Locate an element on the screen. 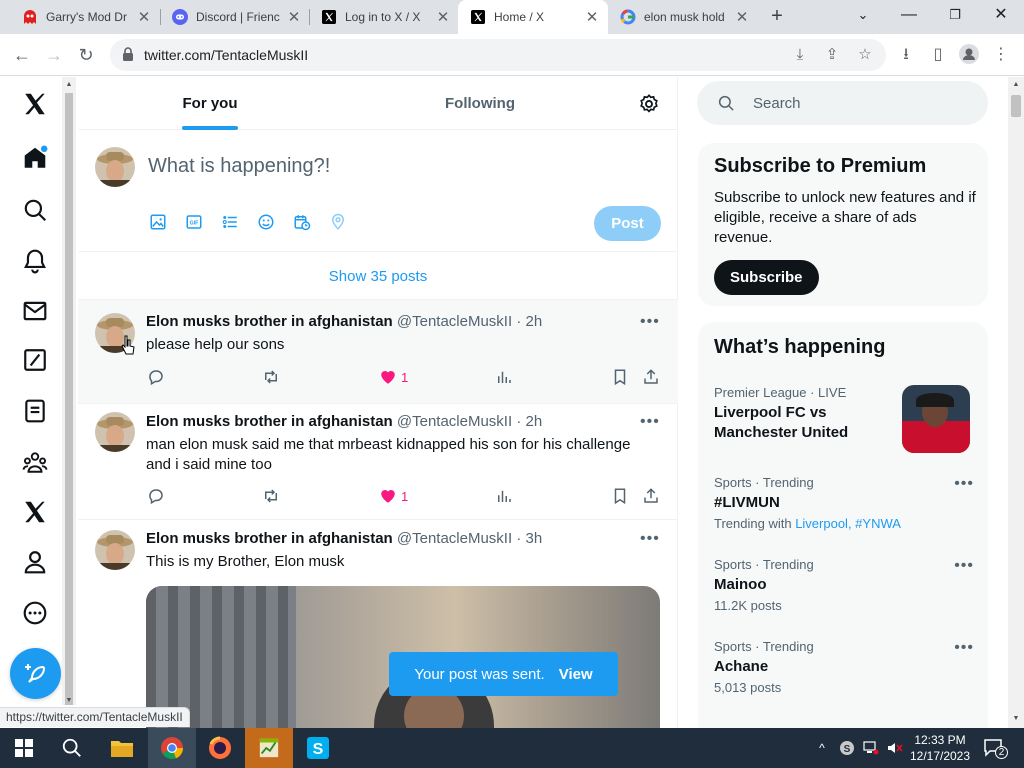 The height and width of the screenshot is (768, 1024). show-new-posts-link: Show 35 posts is located at coordinates (378, 275).